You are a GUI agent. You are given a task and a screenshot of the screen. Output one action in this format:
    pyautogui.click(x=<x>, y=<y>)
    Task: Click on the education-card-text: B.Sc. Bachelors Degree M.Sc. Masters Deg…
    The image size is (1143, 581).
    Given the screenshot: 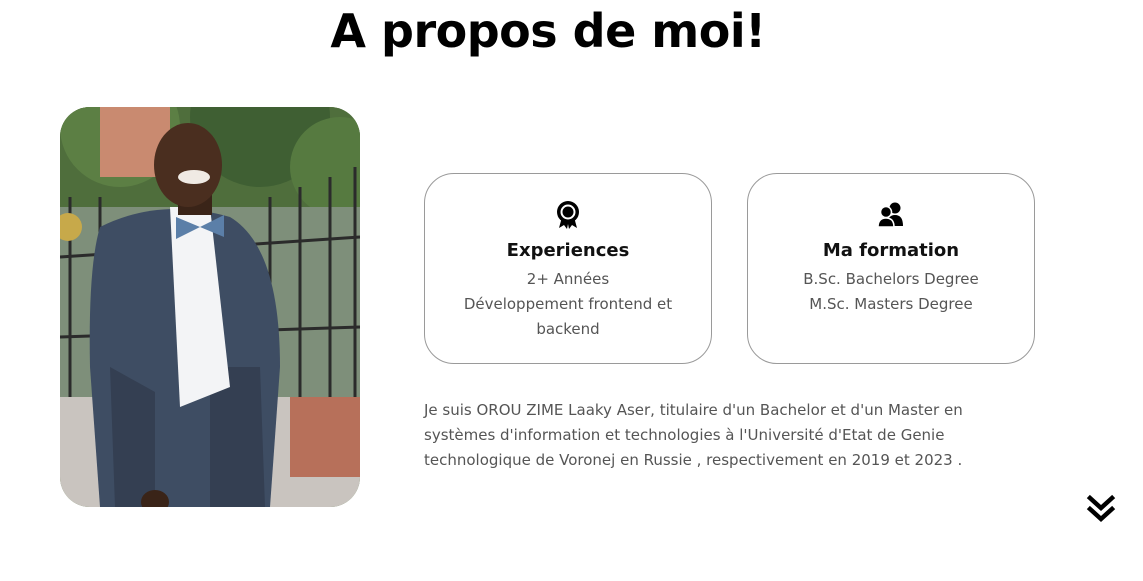 What is the action you would take?
    pyautogui.click(x=891, y=292)
    